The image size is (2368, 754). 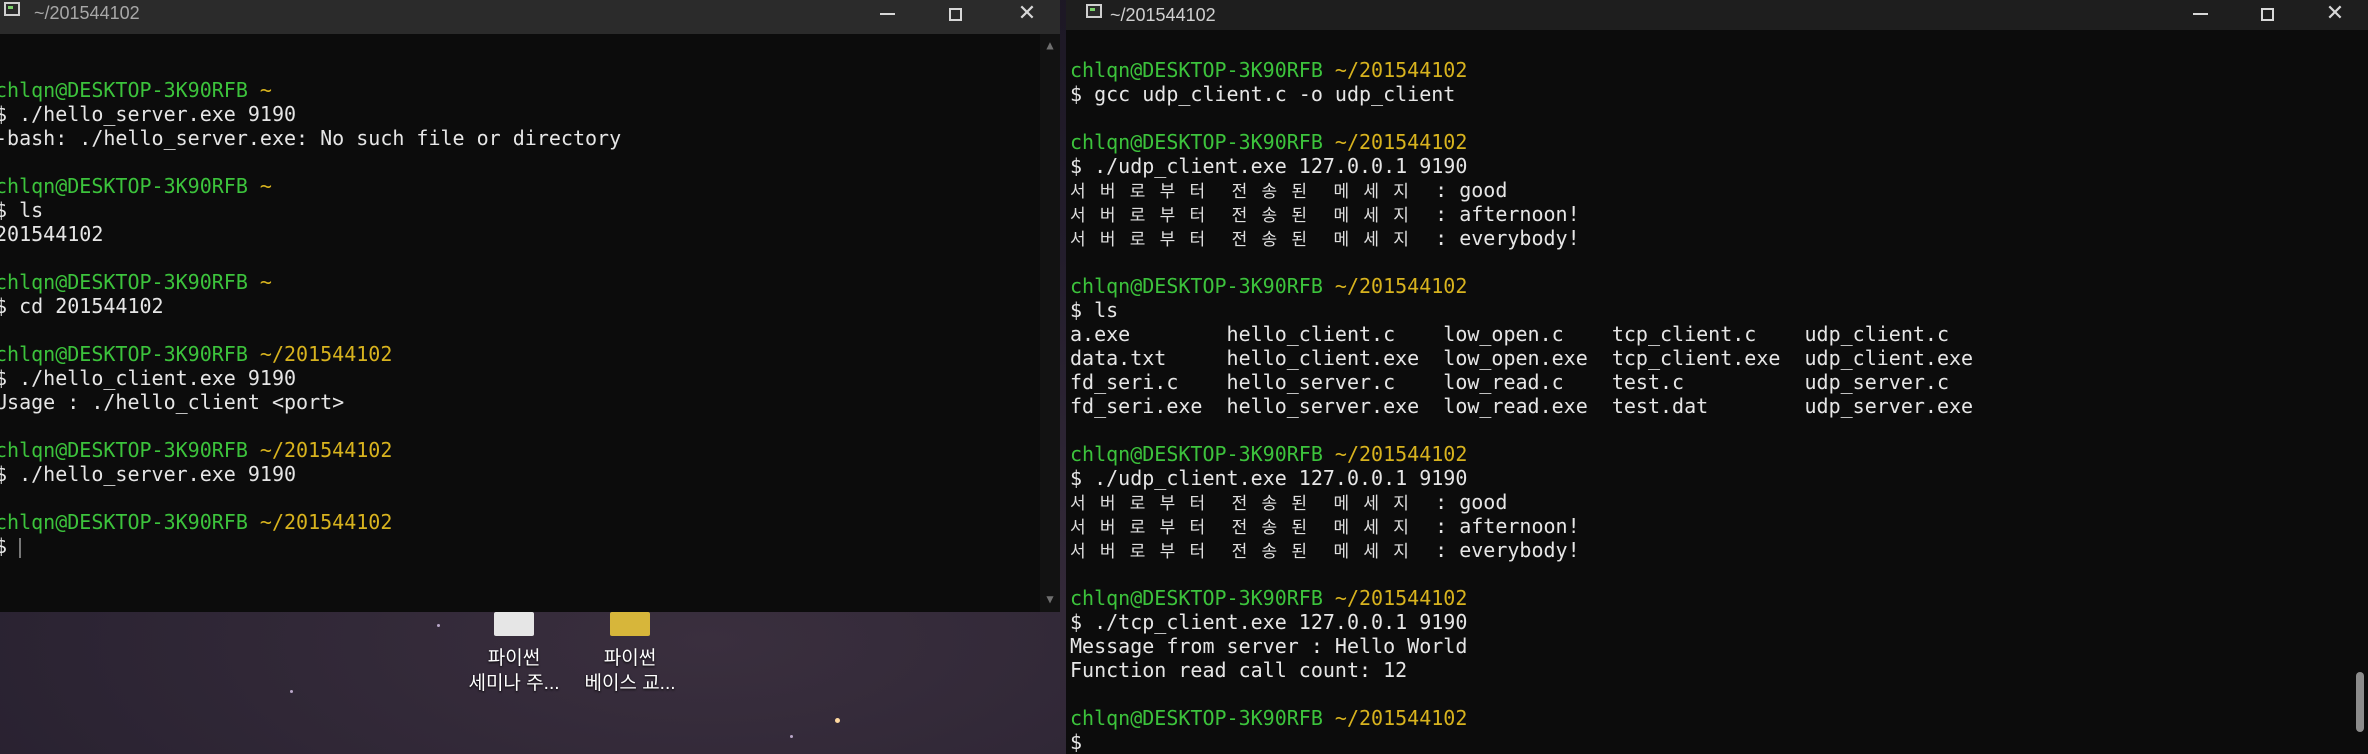 What do you see at coordinates (530, 402) in the screenshot?
I see `terminal-line: Usage : ./hello_client <port>` at bounding box center [530, 402].